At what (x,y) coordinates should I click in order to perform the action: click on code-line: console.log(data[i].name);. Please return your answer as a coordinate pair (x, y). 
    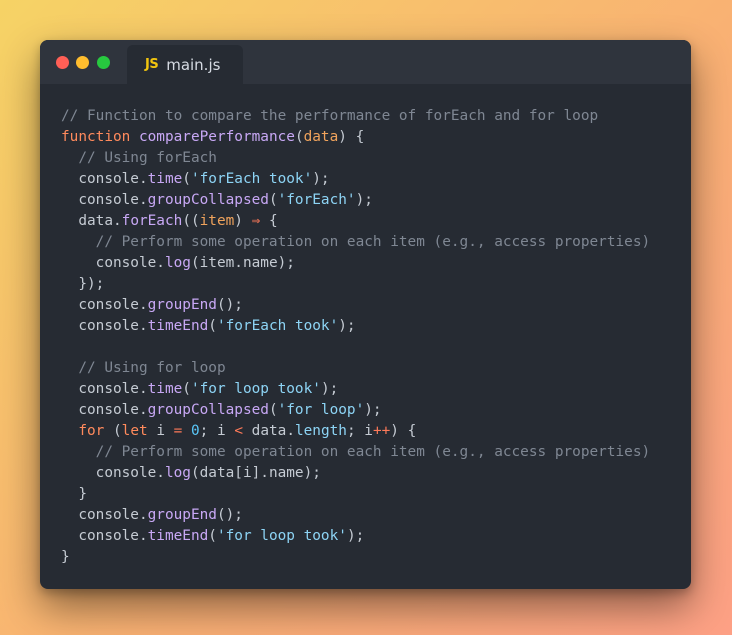
    Looking at the image, I should click on (355, 473).